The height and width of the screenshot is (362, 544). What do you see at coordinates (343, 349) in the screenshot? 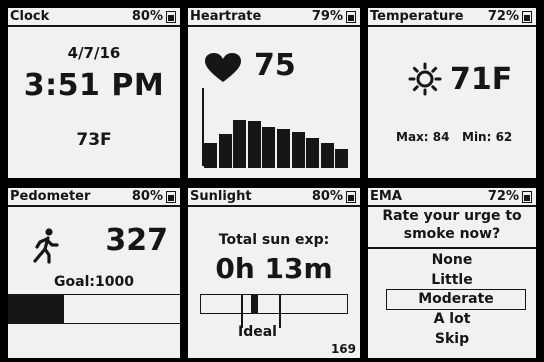
I see `sunlight-count: 169` at bounding box center [343, 349].